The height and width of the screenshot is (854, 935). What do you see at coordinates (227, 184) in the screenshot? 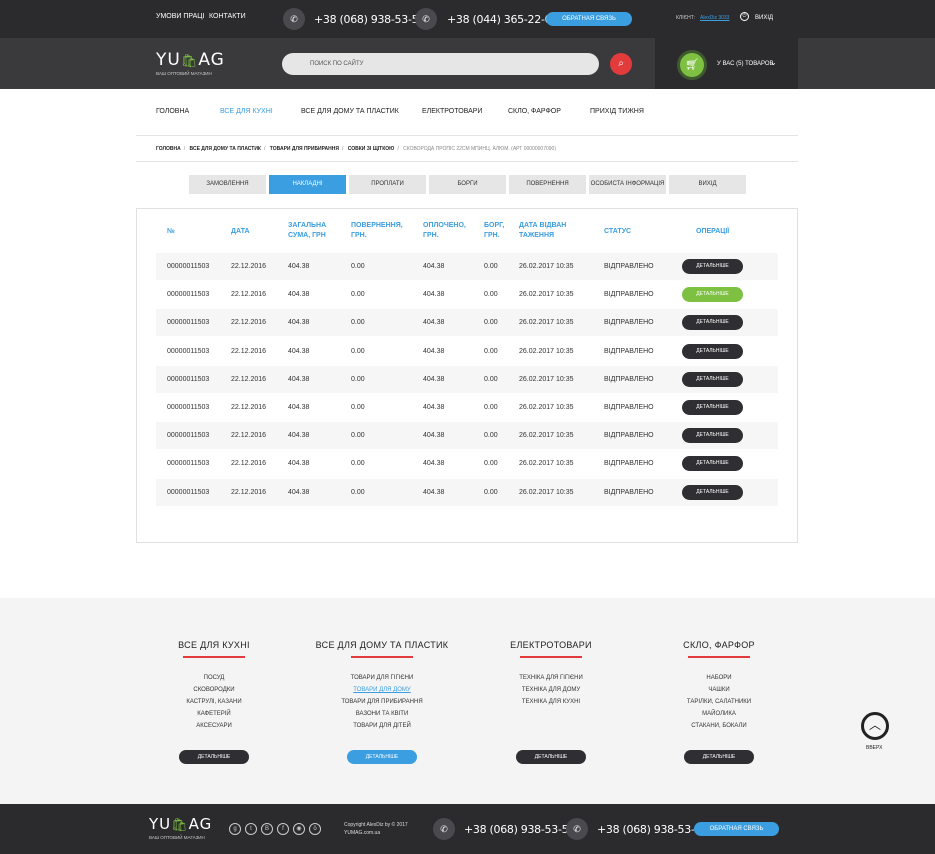
I see `tab-orders: Замовлення` at bounding box center [227, 184].